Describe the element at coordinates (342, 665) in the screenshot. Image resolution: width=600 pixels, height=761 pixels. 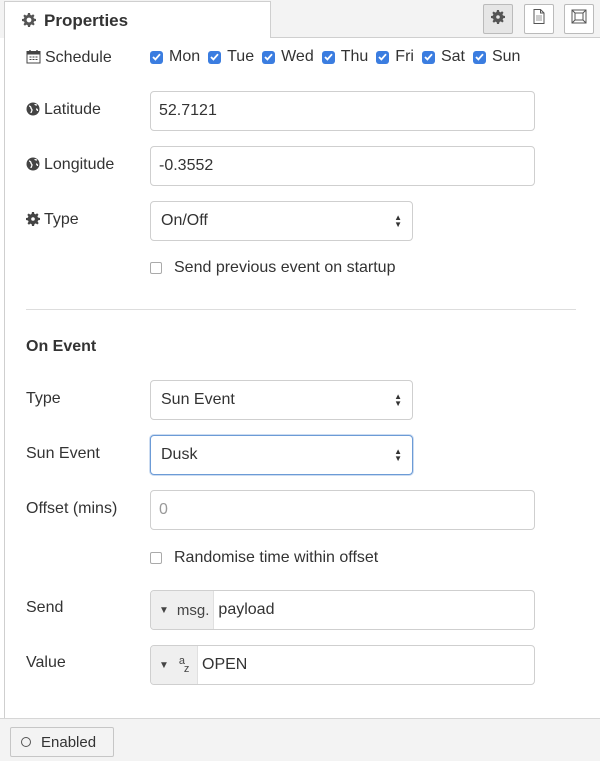
I see `value-typed-input: ▼ a z OPEN` at that location.